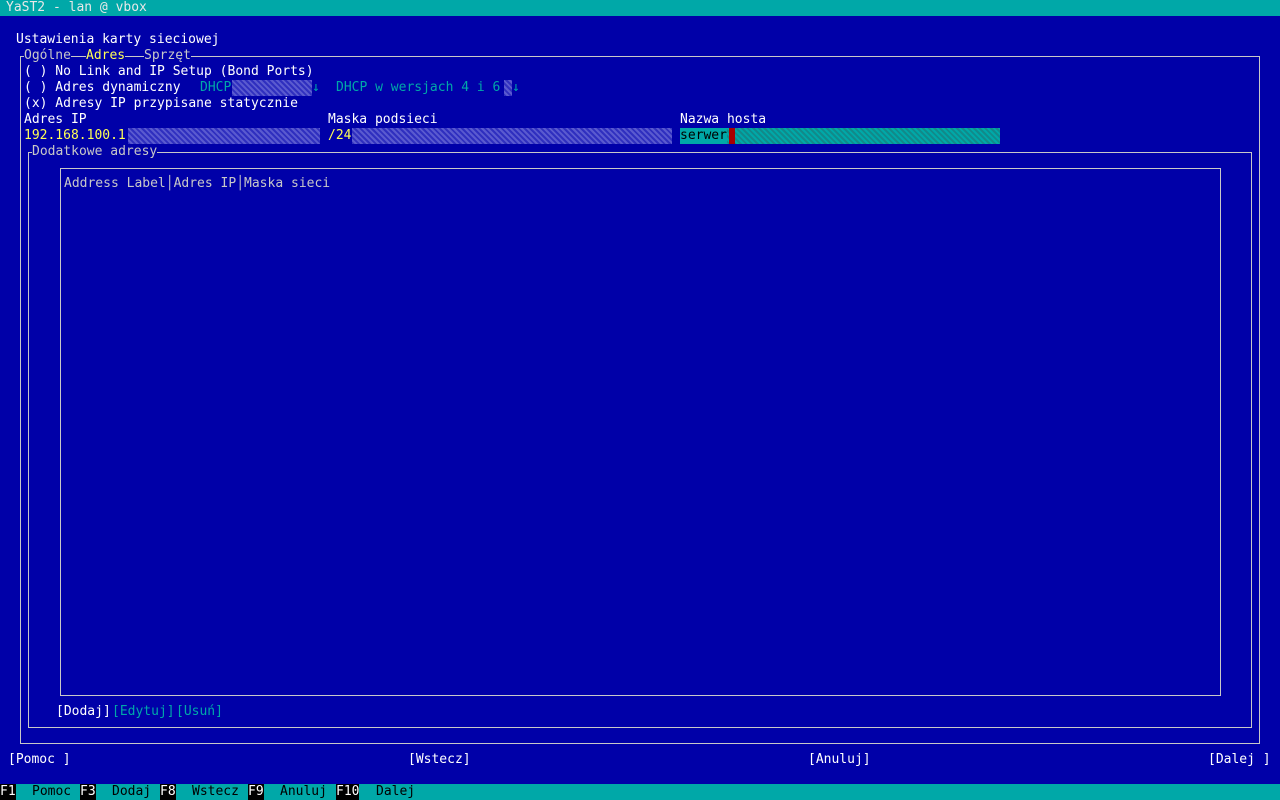 The height and width of the screenshot is (800, 1280). Describe the element at coordinates (39, 760) in the screenshot. I see `help-button: [Pomoc ]` at that location.